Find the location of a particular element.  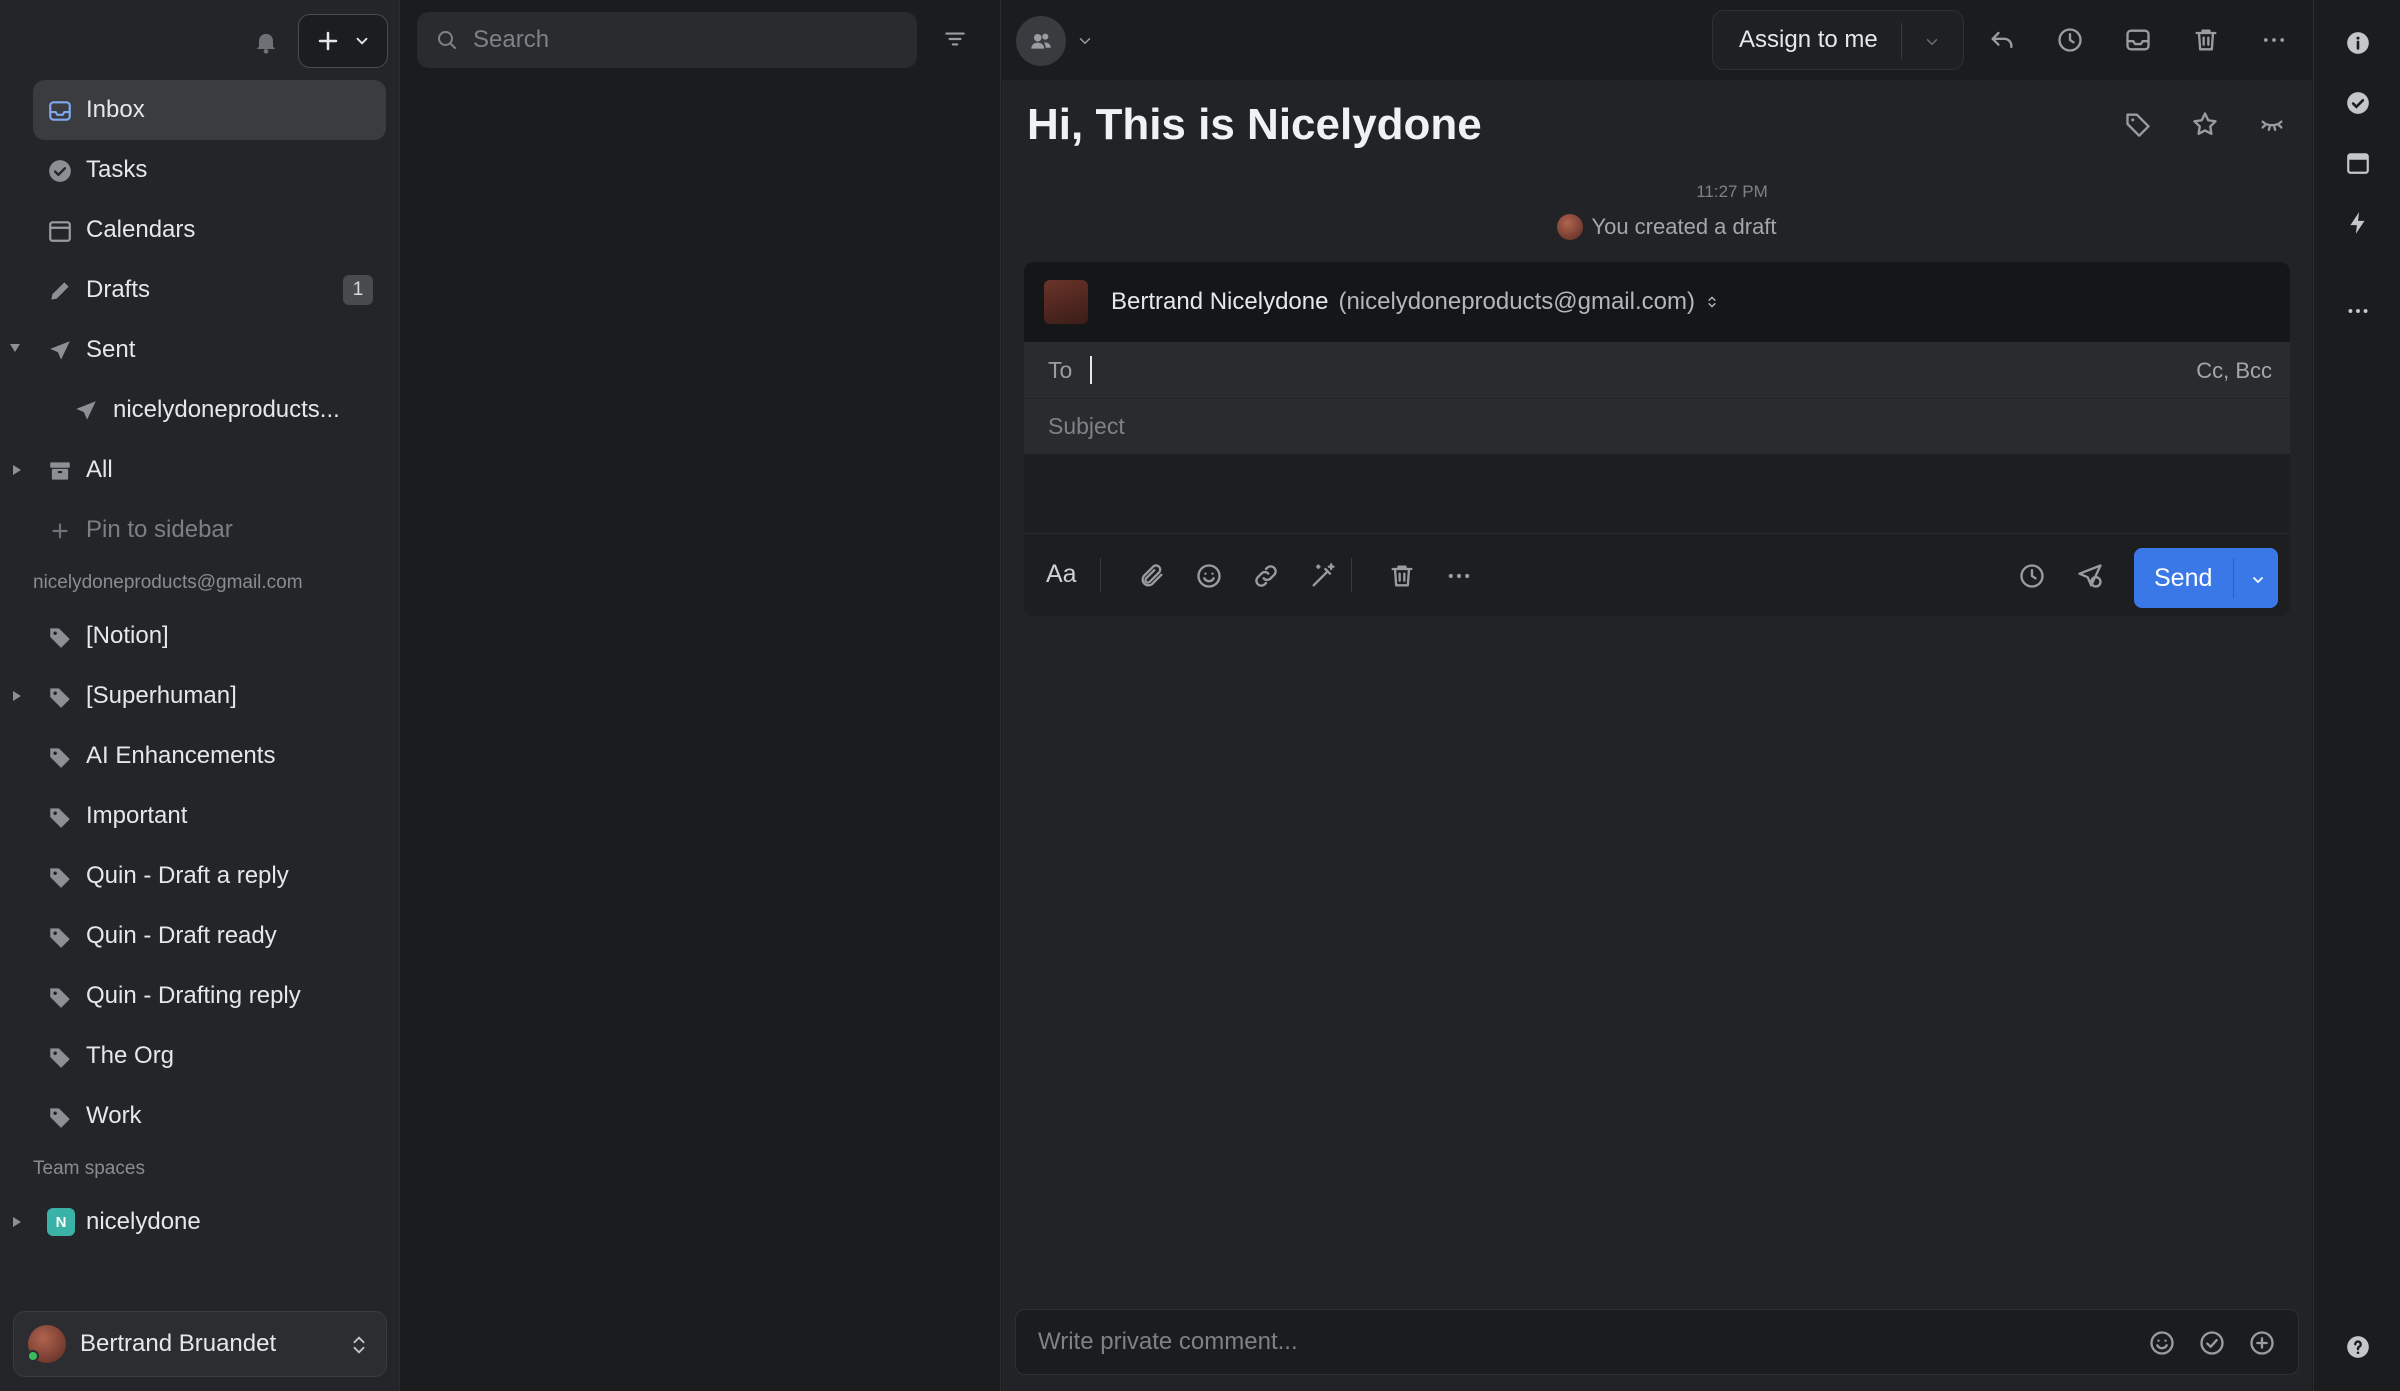

assign-label: Assign to me is located at coordinates (1808, 39).